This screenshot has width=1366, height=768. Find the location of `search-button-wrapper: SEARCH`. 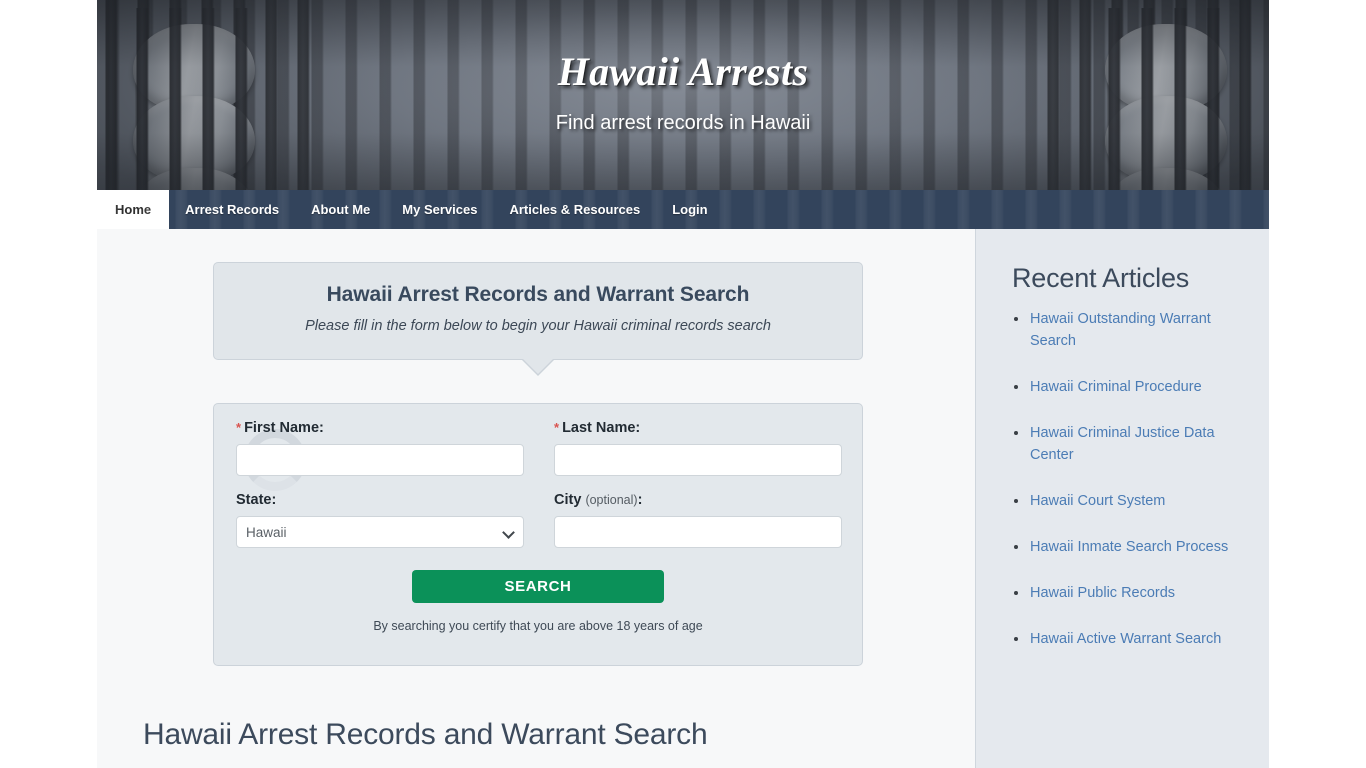

search-button-wrapper: SEARCH is located at coordinates (538, 586).